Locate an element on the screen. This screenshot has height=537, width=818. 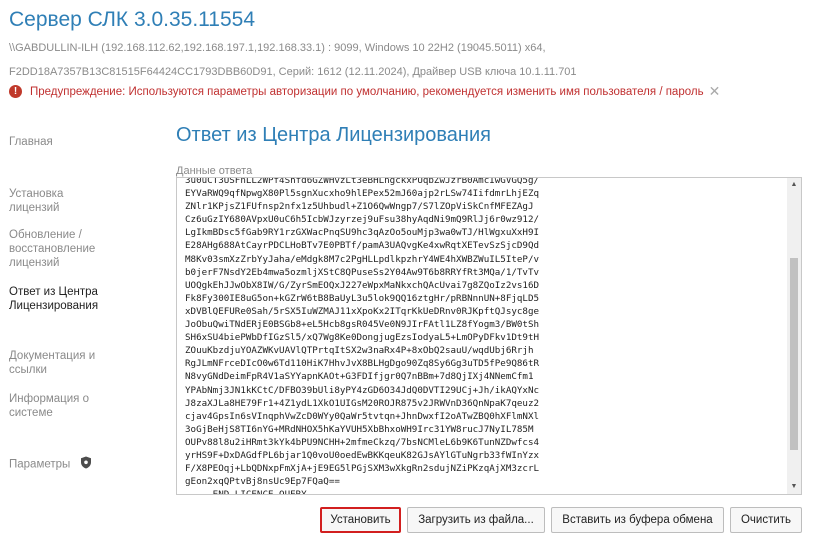
sidebar-item-license-response: Ответ из Центра Лицензирования is located at coordinates (53, 299).